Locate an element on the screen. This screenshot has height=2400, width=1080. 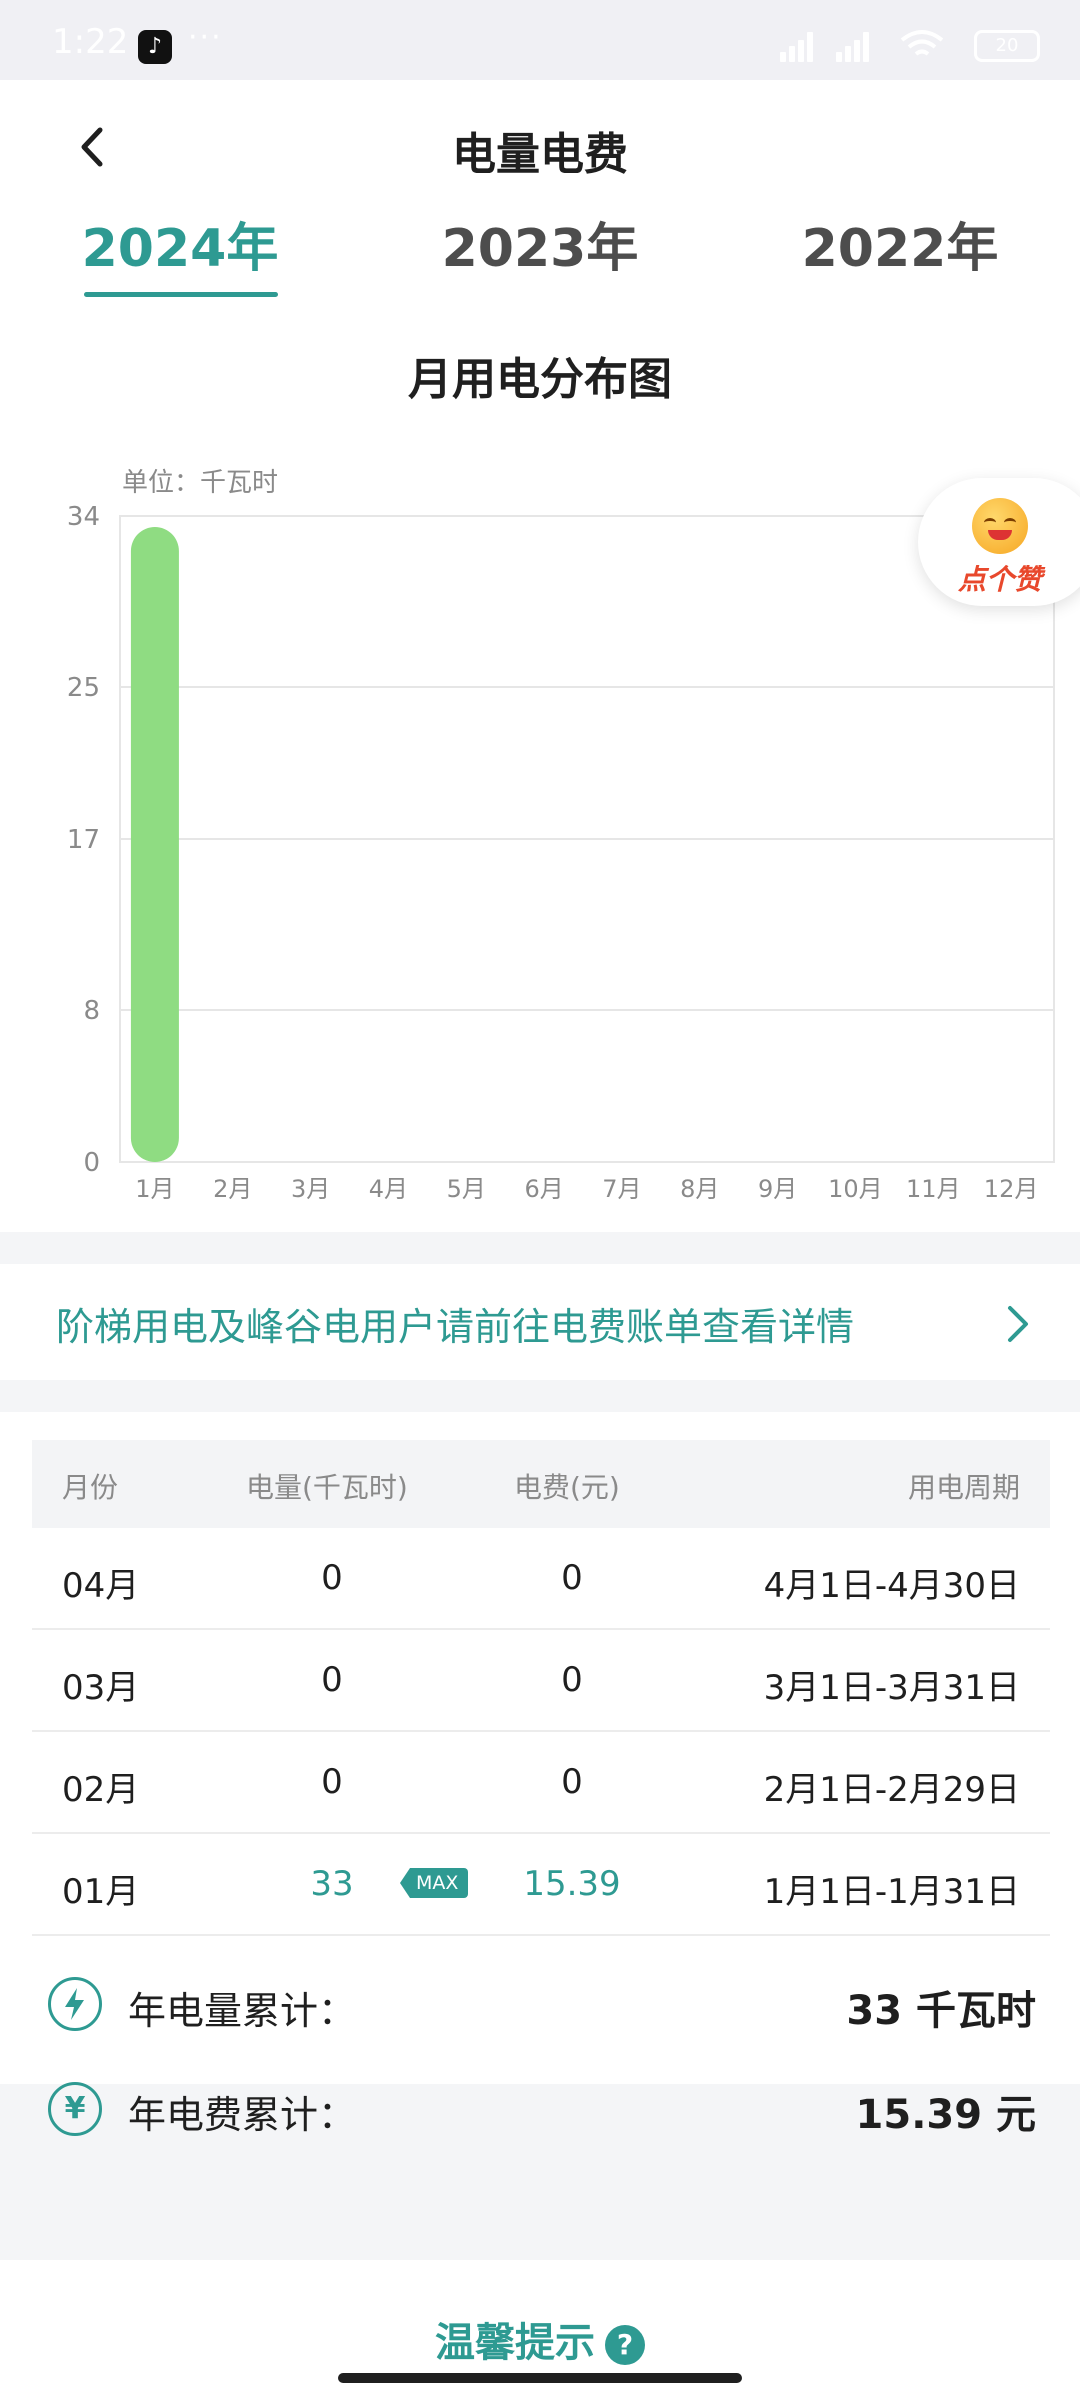
x-tick-label: 8月 is located at coordinates (699, 1189).